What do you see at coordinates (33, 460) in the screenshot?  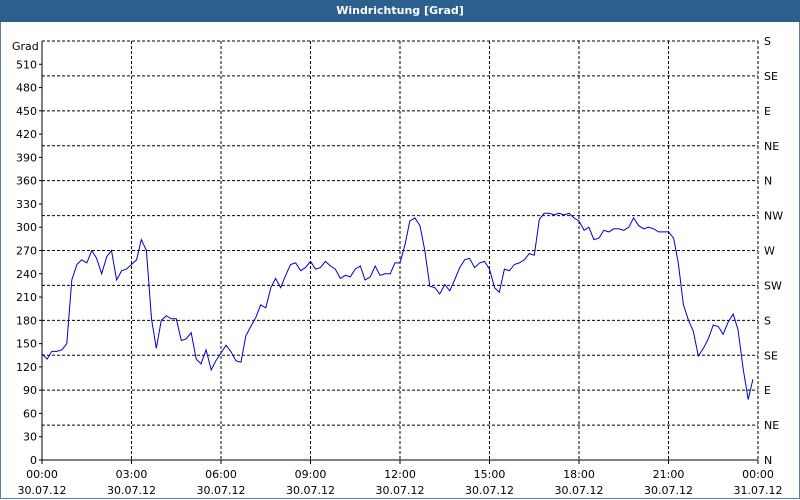 I see `y-tick-label: 0` at bounding box center [33, 460].